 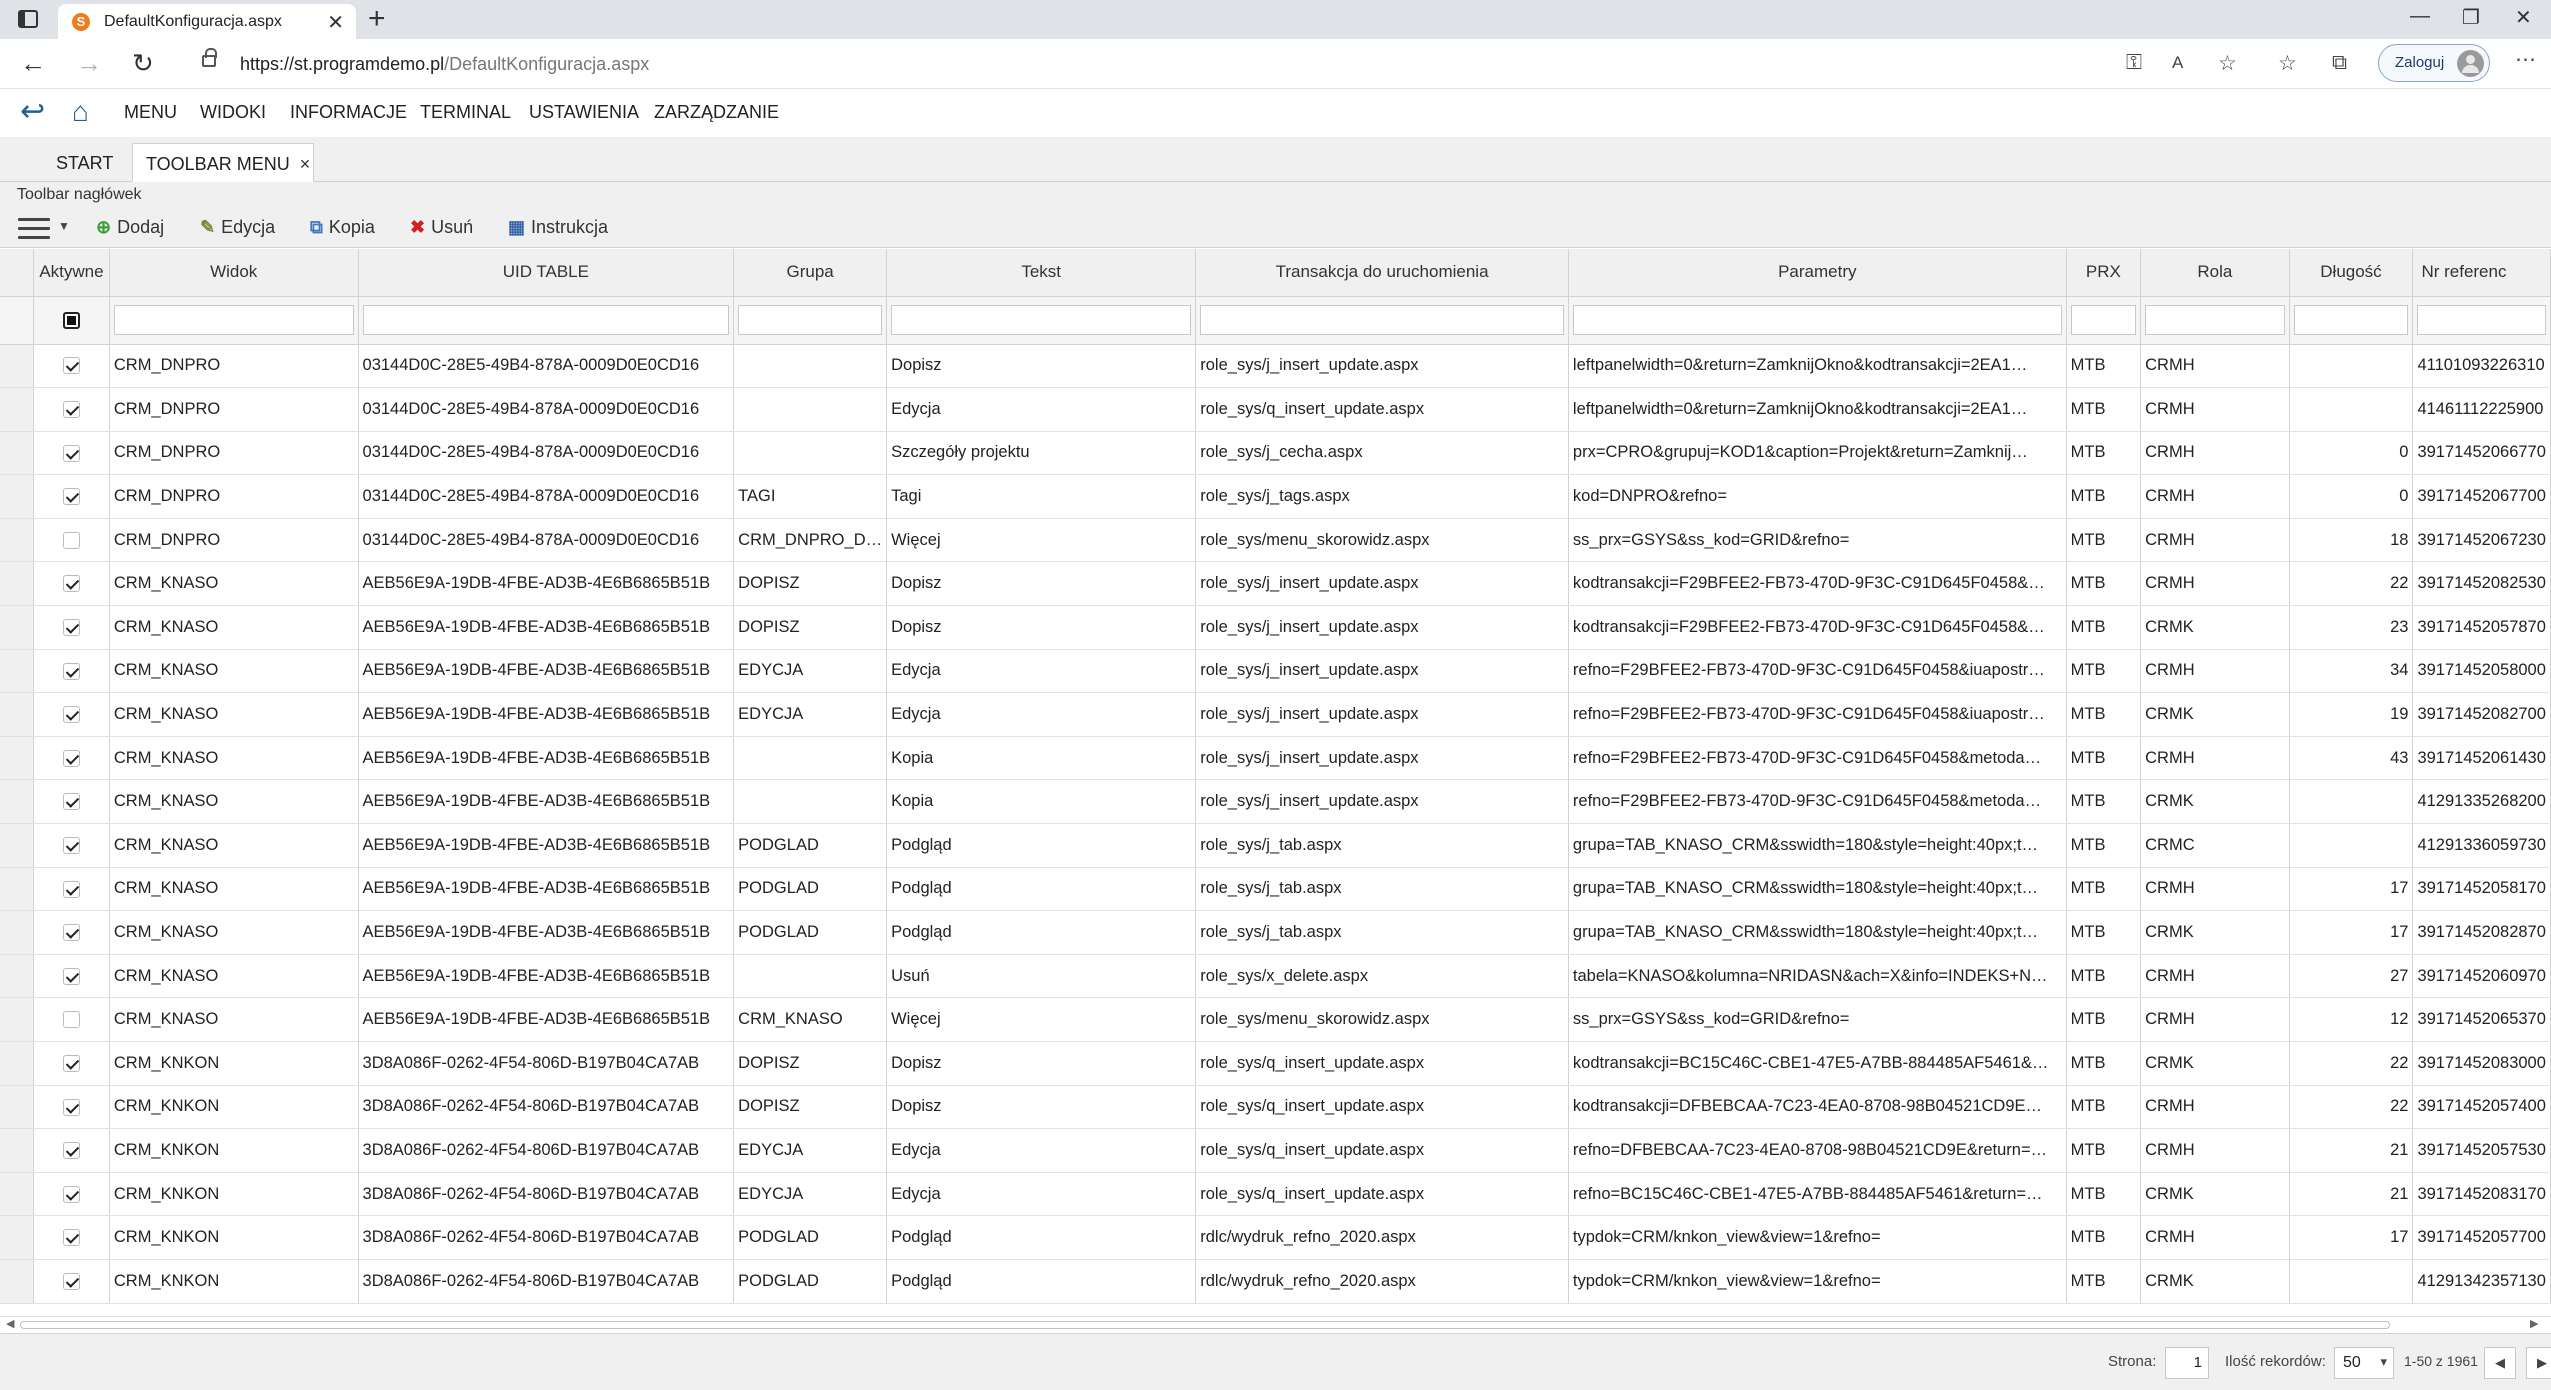 I want to click on instructions-button: ▦ Instrukcja, so click(x=558, y=227).